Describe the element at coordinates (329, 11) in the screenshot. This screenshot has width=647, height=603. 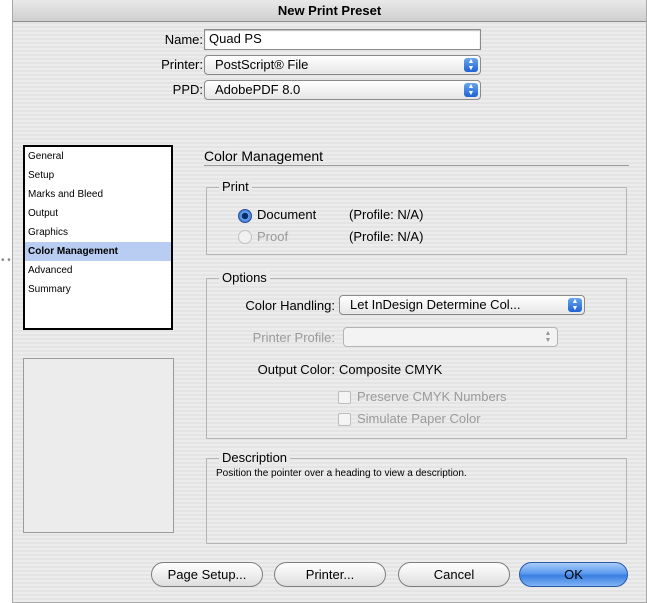
I see `window-title: New Print Preset` at that location.